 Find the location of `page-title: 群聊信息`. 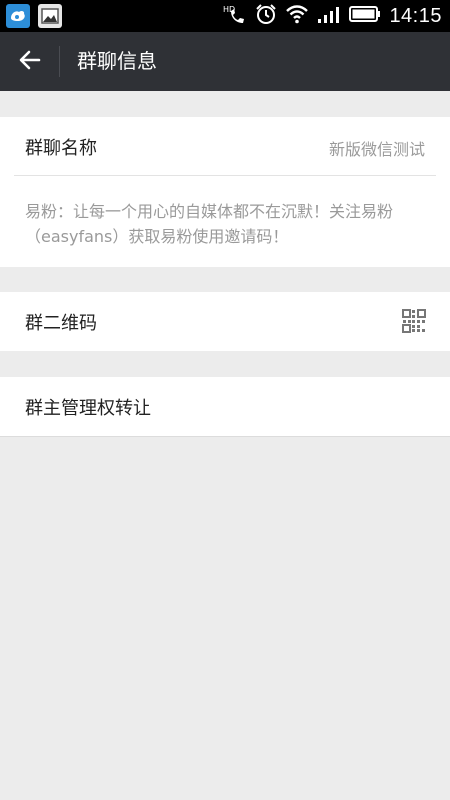

page-title: 群聊信息 is located at coordinates (117, 61).